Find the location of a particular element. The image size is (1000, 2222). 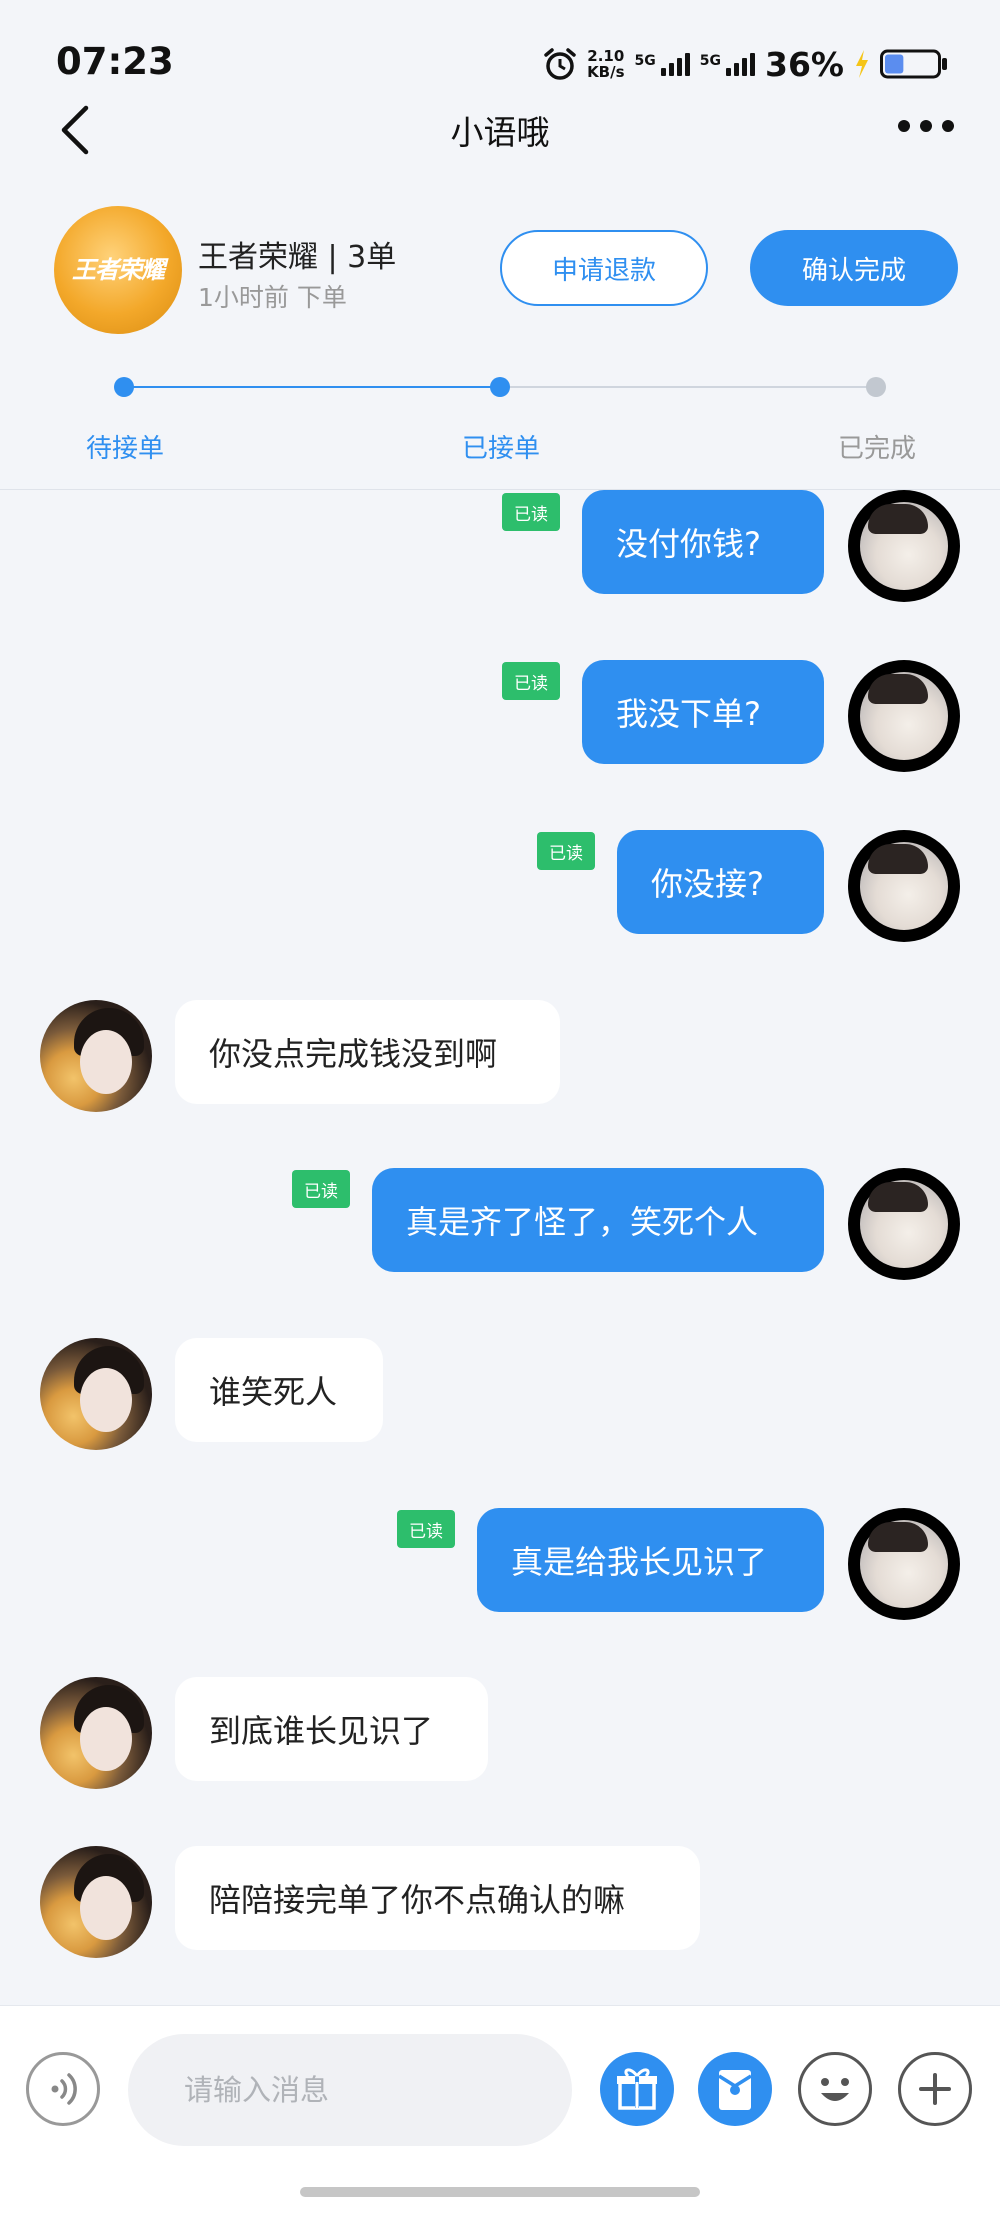

gift-button is located at coordinates (637, 2089).